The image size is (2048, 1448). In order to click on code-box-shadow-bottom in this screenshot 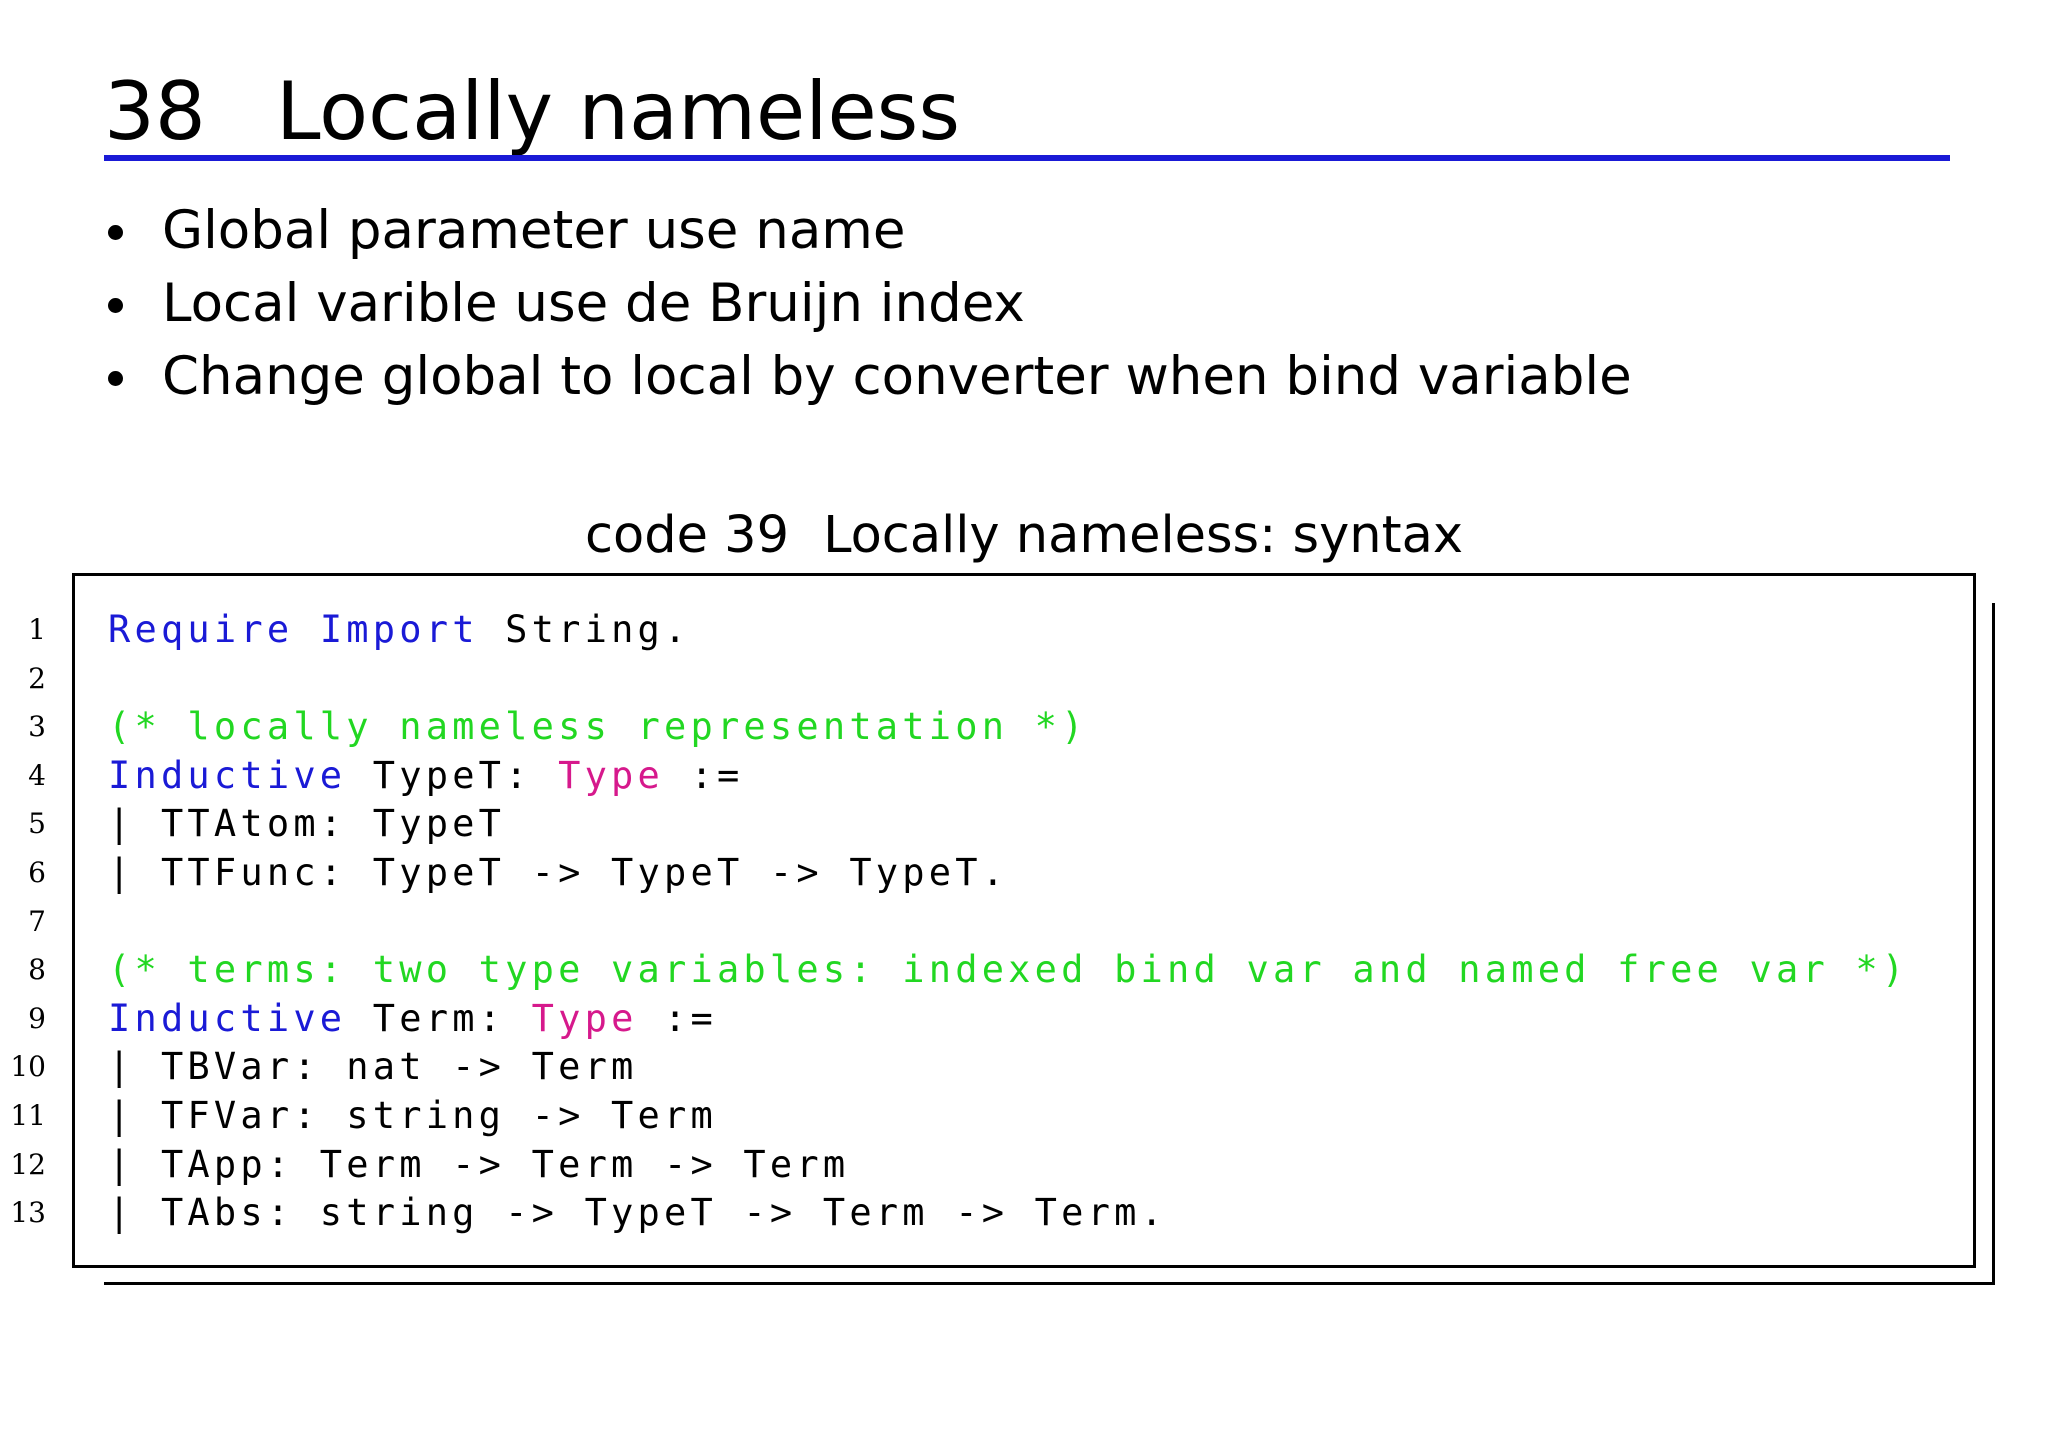, I will do `click(1049, 1283)`.